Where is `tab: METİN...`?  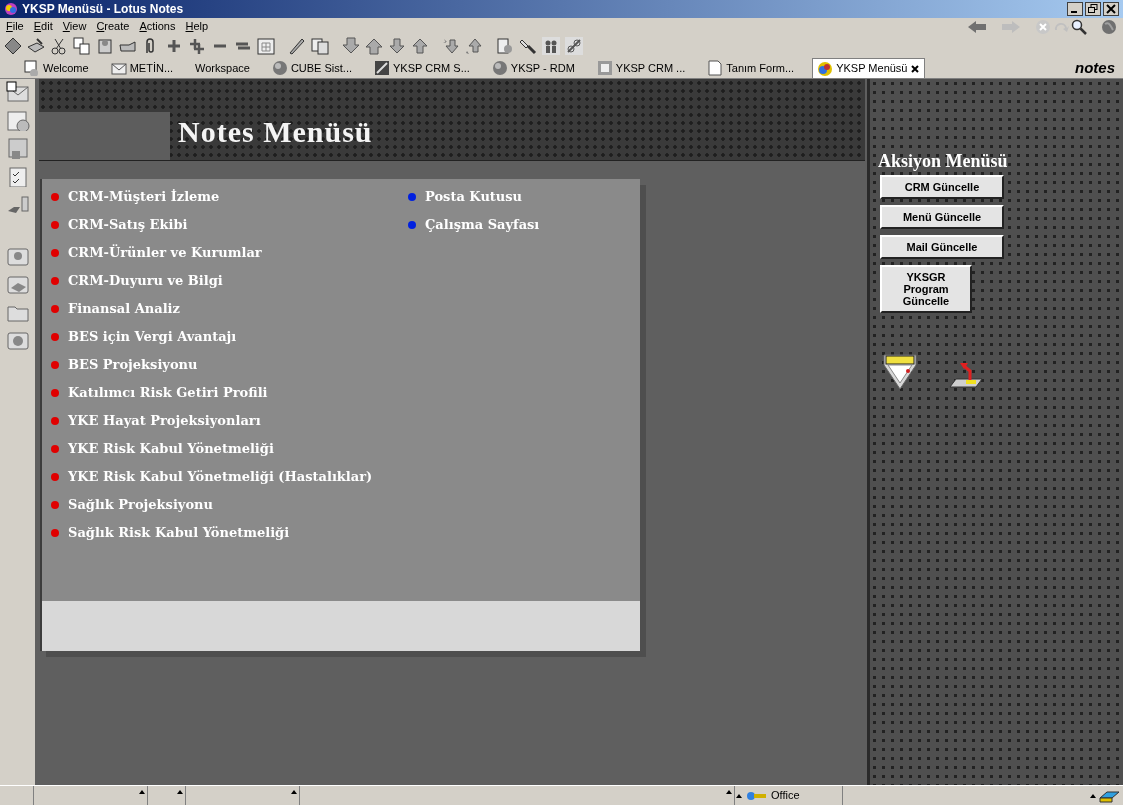 tab: METİN... is located at coordinates (142, 68).